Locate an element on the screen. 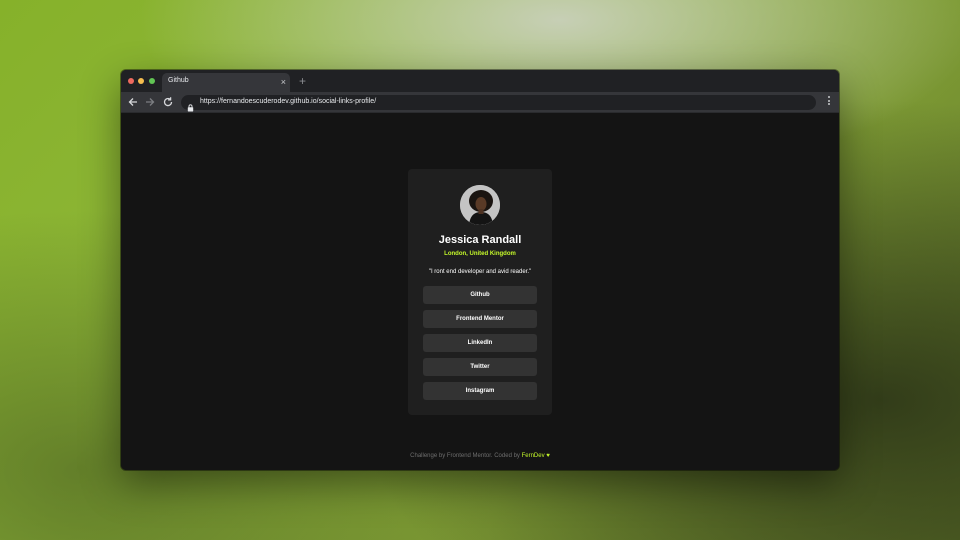 This screenshot has height=540, width=960. tab-github: Github × is located at coordinates (226, 82).